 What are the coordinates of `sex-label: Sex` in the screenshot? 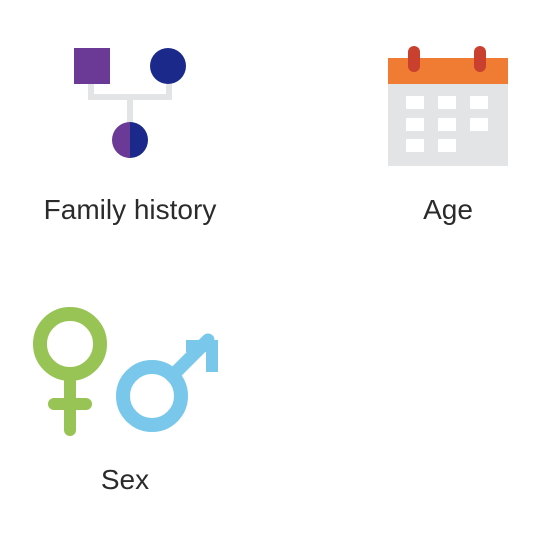 It's located at (125, 479).